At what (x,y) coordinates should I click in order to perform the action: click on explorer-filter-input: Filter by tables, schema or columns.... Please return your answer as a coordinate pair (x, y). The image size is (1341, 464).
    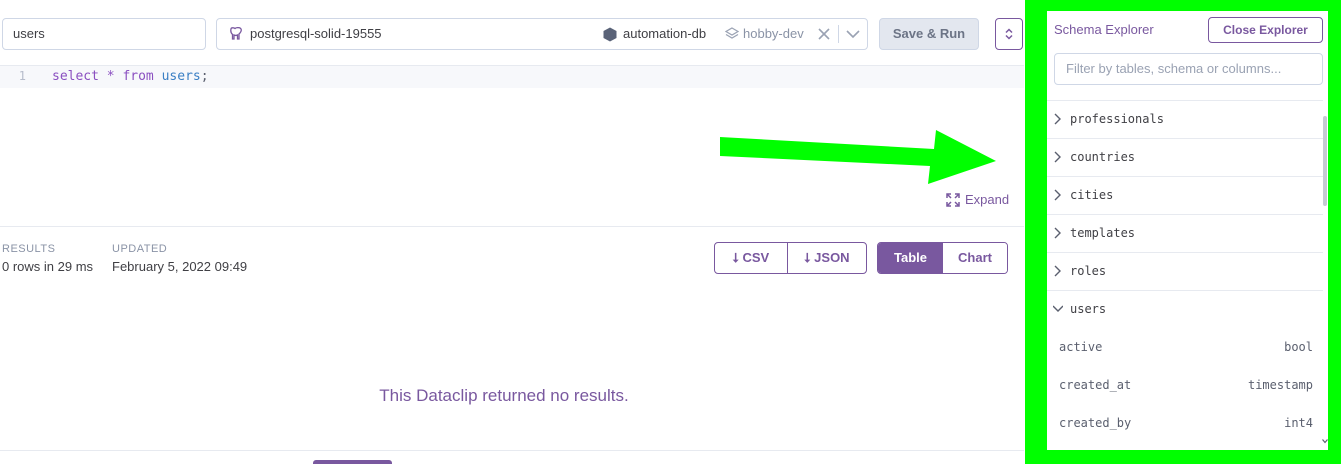
    Looking at the image, I should click on (1188, 69).